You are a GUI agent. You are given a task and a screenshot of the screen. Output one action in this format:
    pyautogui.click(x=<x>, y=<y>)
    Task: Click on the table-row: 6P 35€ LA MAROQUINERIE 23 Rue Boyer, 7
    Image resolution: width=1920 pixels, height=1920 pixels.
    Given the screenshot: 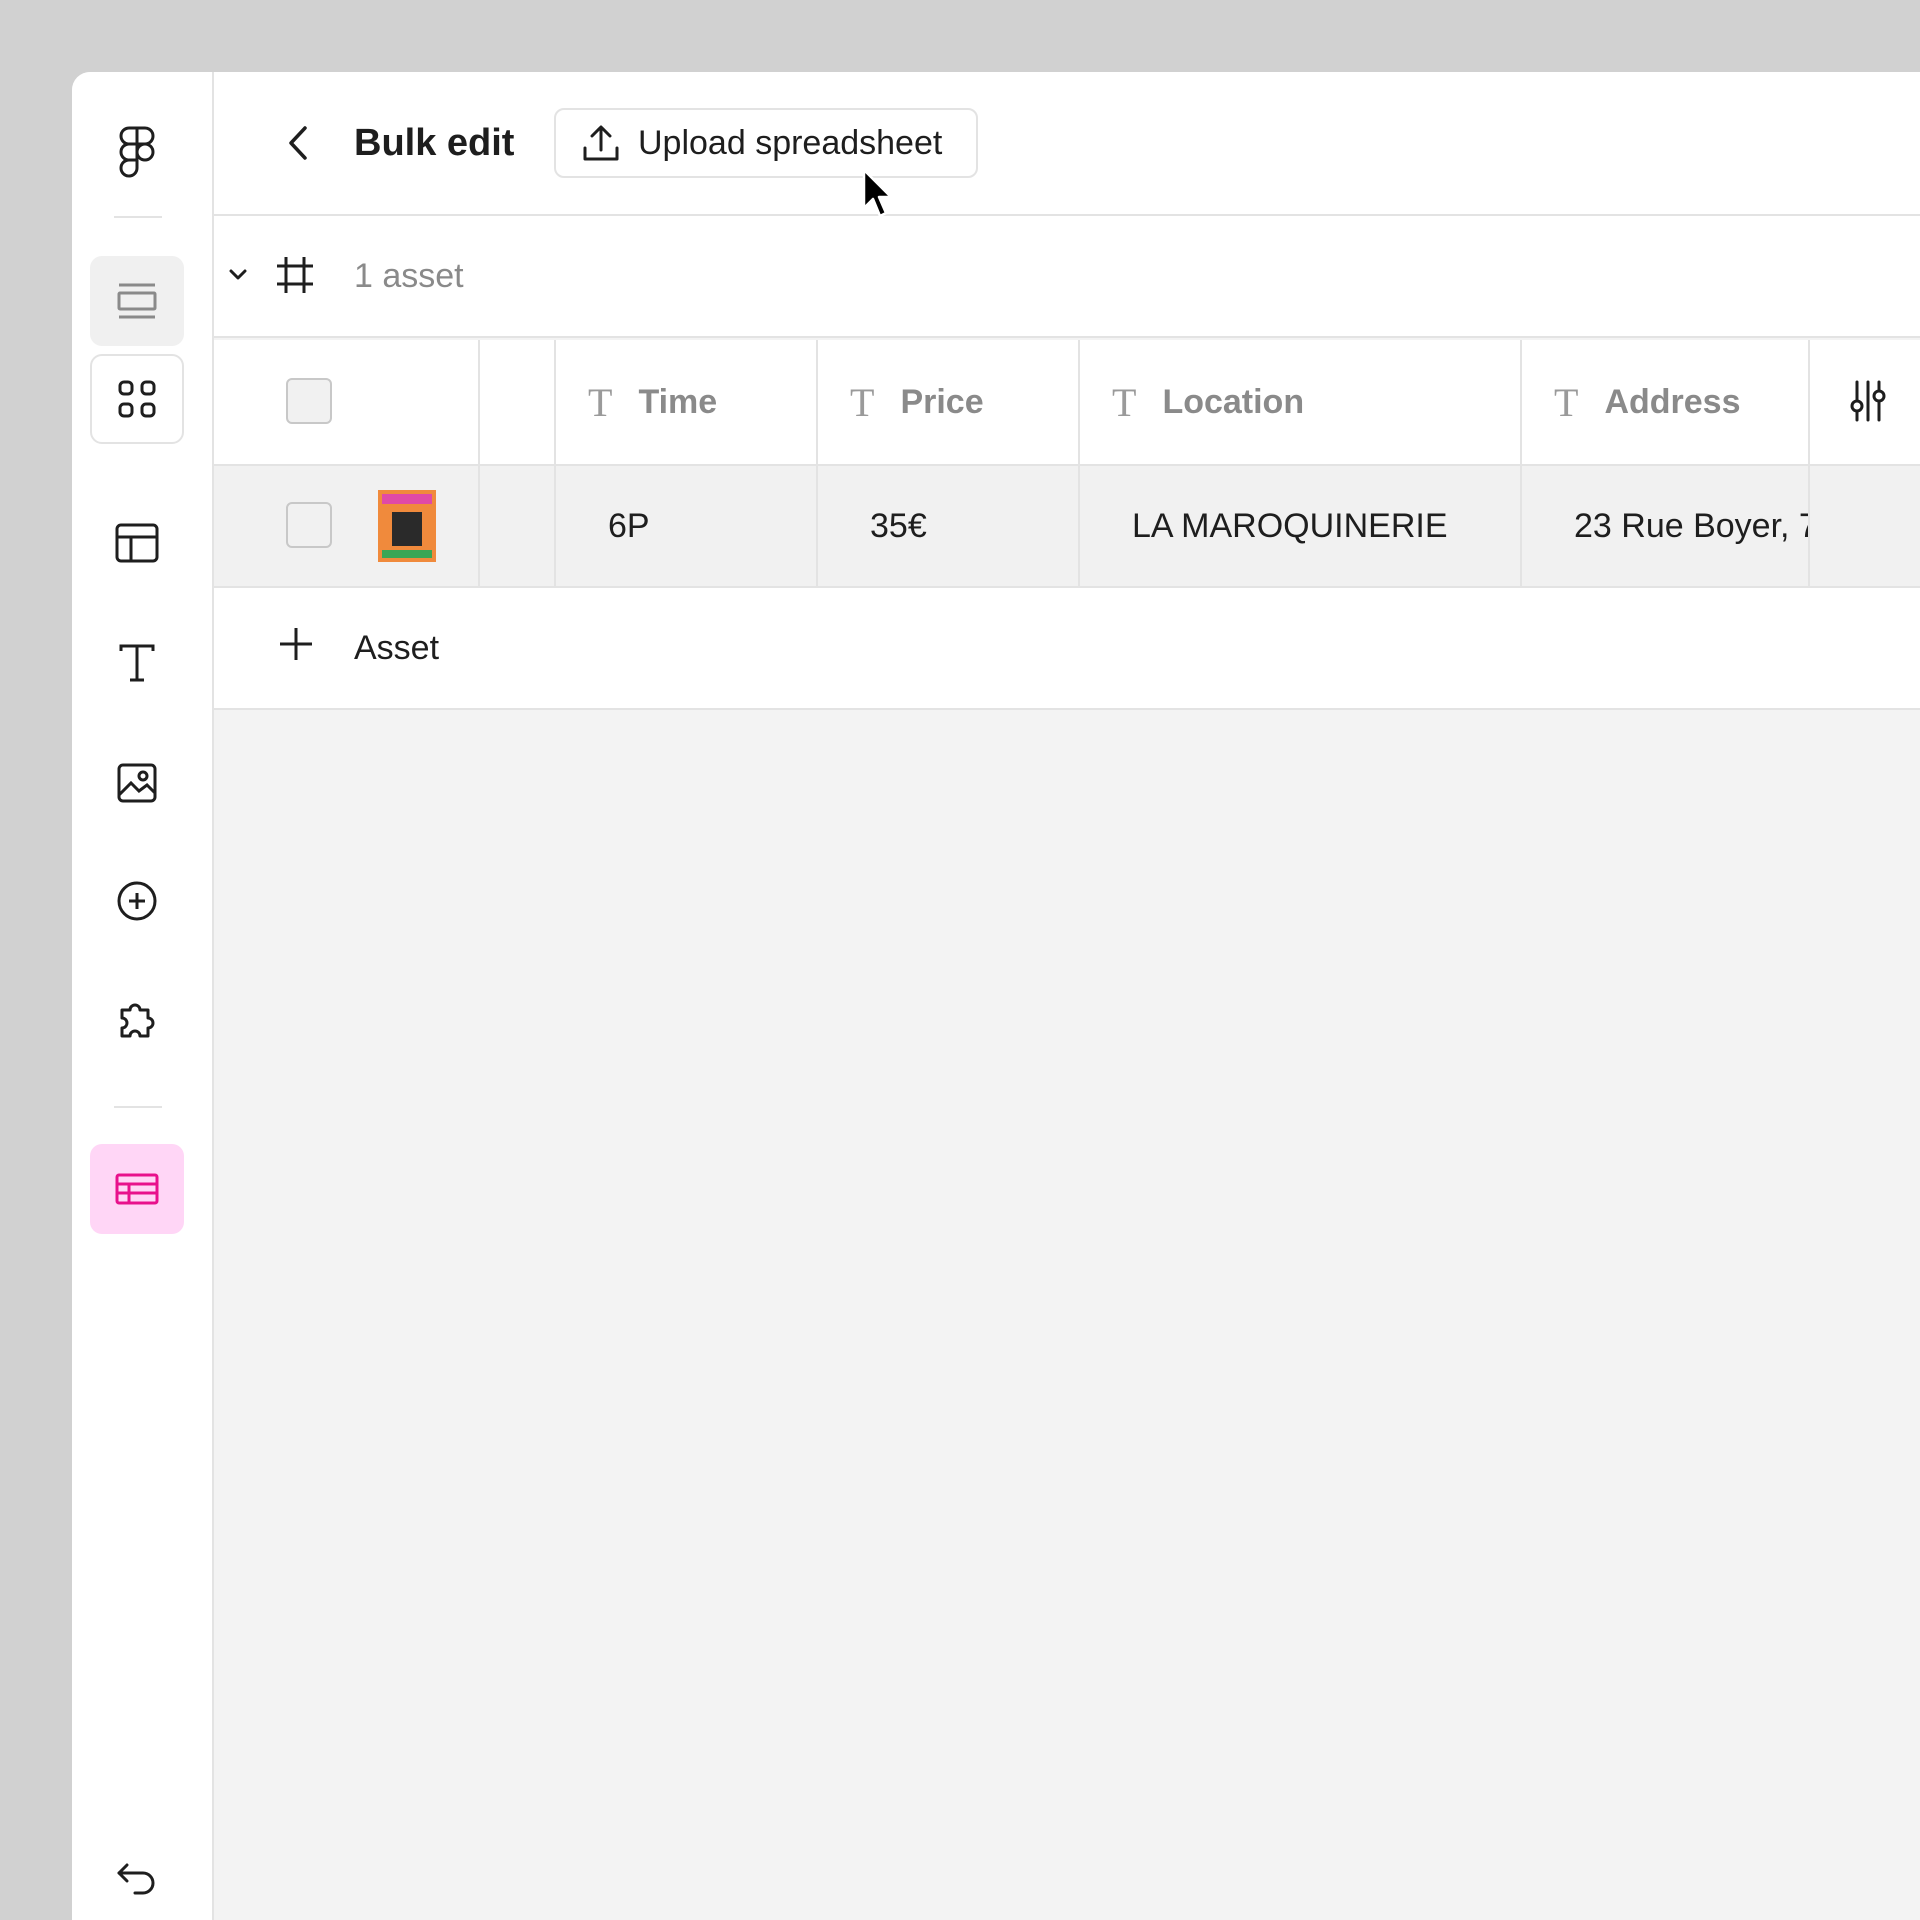 What is the action you would take?
    pyautogui.click(x=1067, y=527)
    